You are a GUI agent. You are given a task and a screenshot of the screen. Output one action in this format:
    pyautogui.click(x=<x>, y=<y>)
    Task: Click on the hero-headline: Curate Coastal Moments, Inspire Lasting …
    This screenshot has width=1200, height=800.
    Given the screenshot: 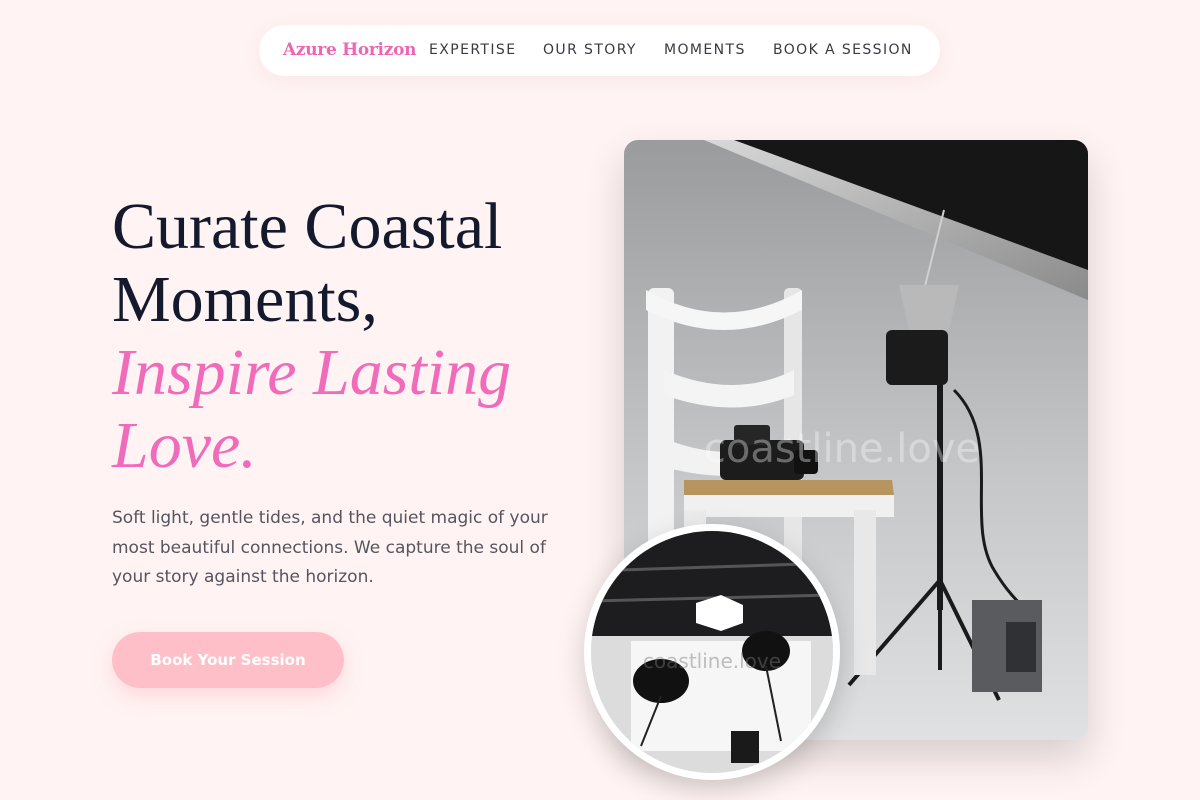 What is the action you would take?
    pyautogui.click(x=352, y=336)
    